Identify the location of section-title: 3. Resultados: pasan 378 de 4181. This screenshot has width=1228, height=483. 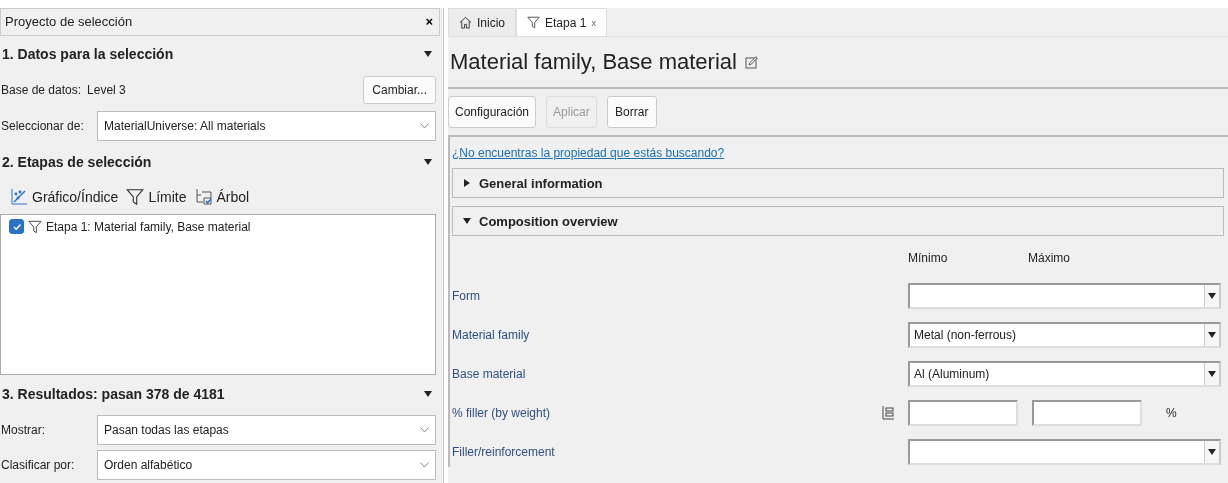
(113, 393).